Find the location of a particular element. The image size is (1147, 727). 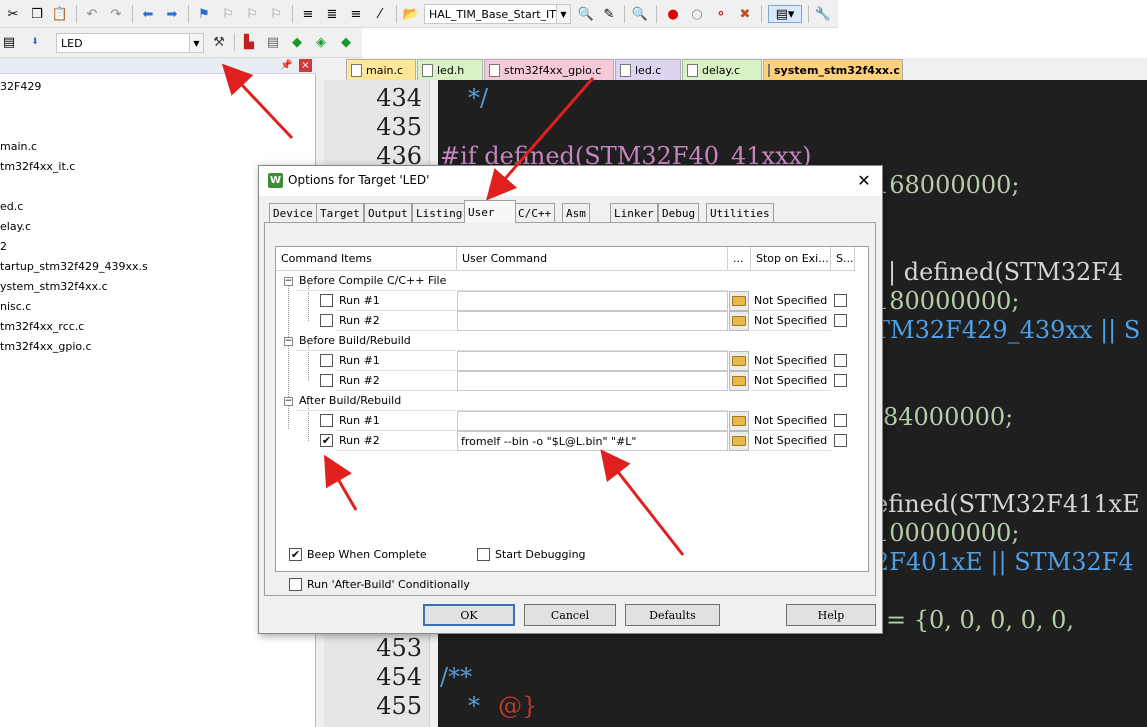

run-checkbox-checked: ✔ is located at coordinates (326, 440).